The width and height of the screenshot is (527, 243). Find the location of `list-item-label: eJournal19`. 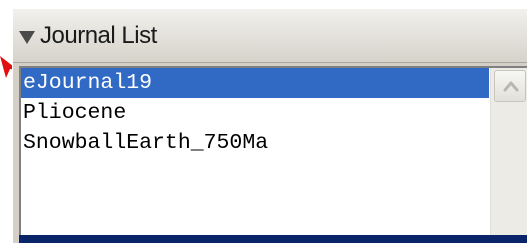

list-item-label: eJournal19 is located at coordinates (88, 83).